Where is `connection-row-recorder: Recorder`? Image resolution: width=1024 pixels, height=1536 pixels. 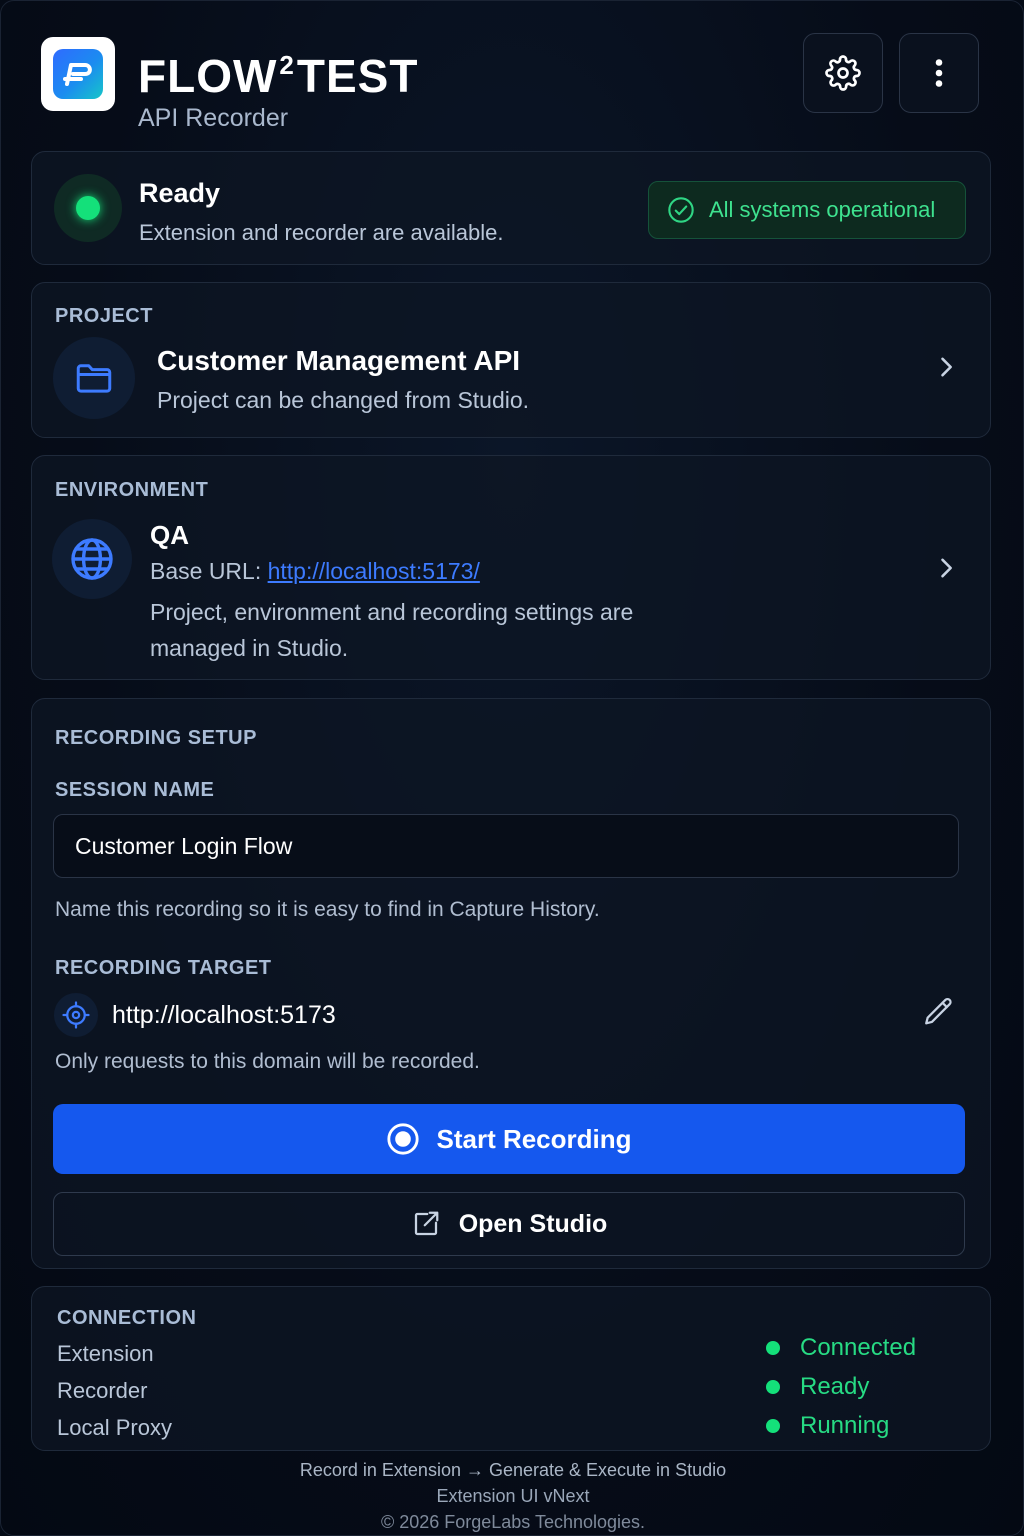 connection-row-recorder: Recorder is located at coordinates (102, 1390).